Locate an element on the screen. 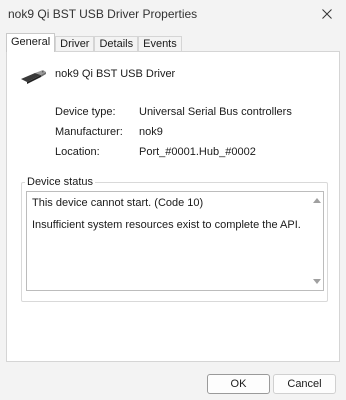 The height and width of the screenshot is (400, 346). manufacturer-value: nok9 is located at coordinates (151, 132).